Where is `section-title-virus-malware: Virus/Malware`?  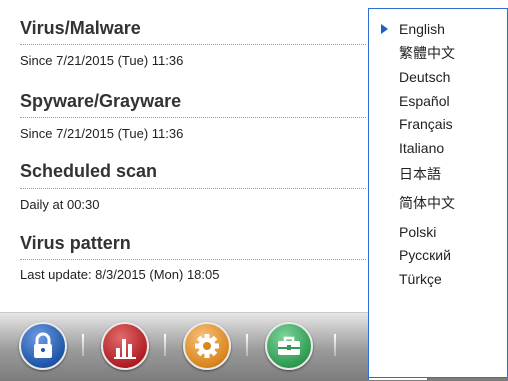
section-title-virus-malware: Virus/Malware is located at coordinates (80, 28).